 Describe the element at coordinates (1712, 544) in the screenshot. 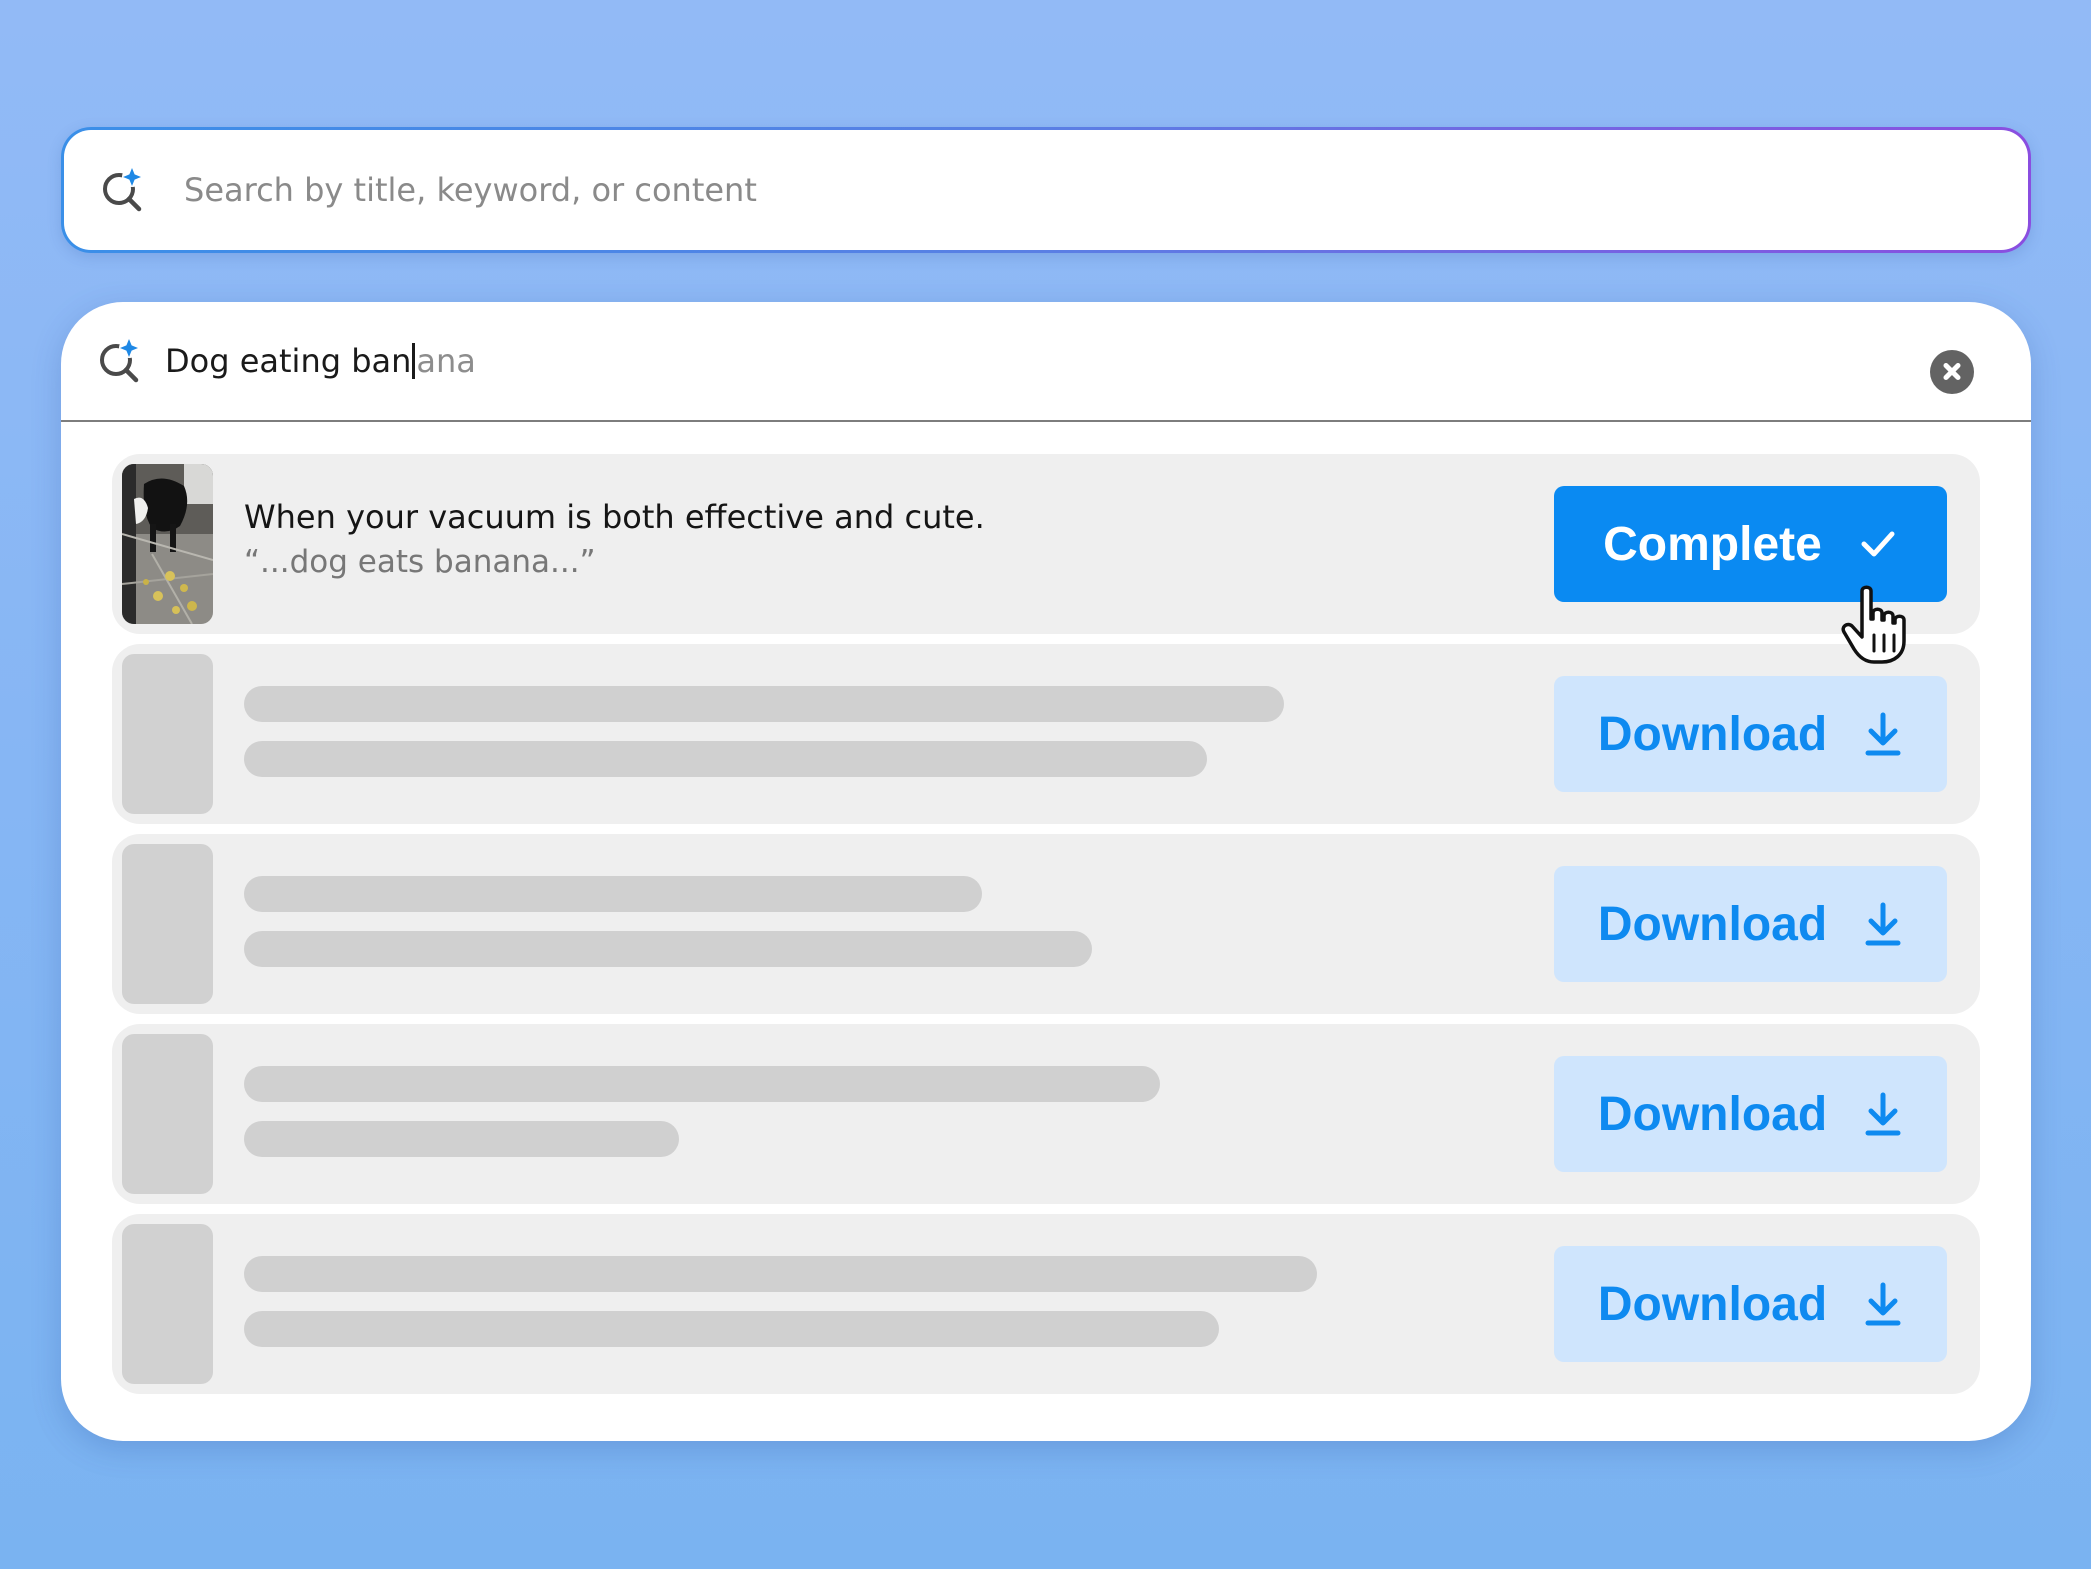

I see `complete-button-label: Complete` at that location.